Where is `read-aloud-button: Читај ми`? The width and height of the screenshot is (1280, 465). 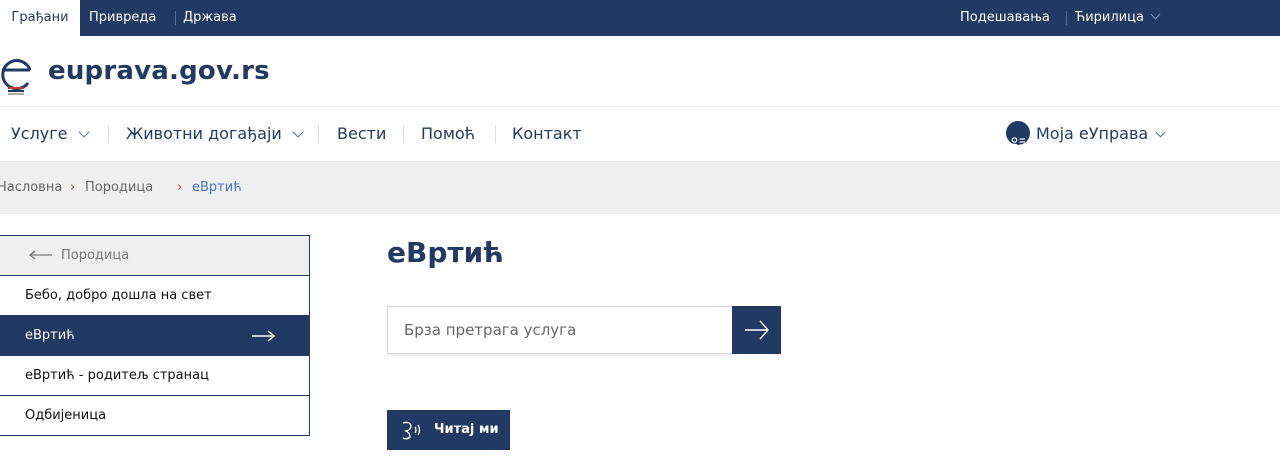 read-aloud-button: Читај ми is located at coordinates (448, 430).